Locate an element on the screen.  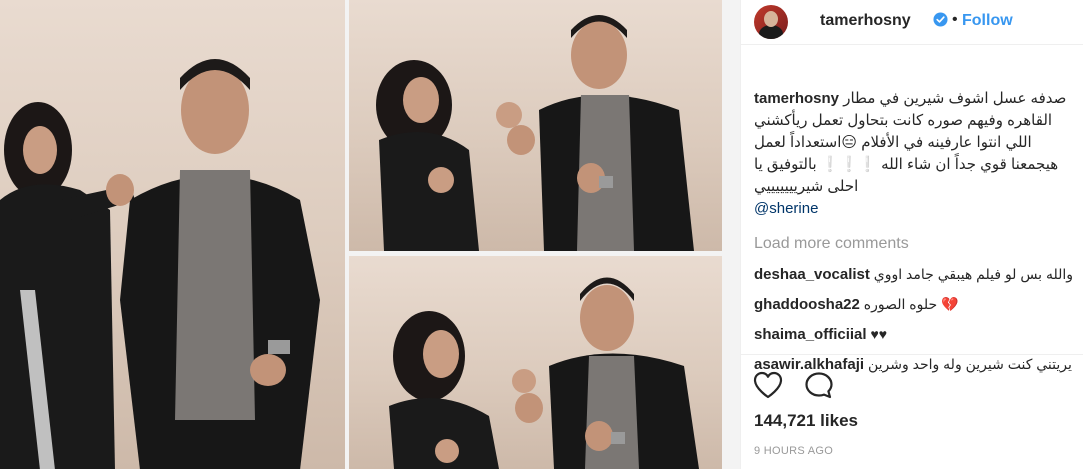
photo-top-right-illustration is located at coordinates (535, 133).